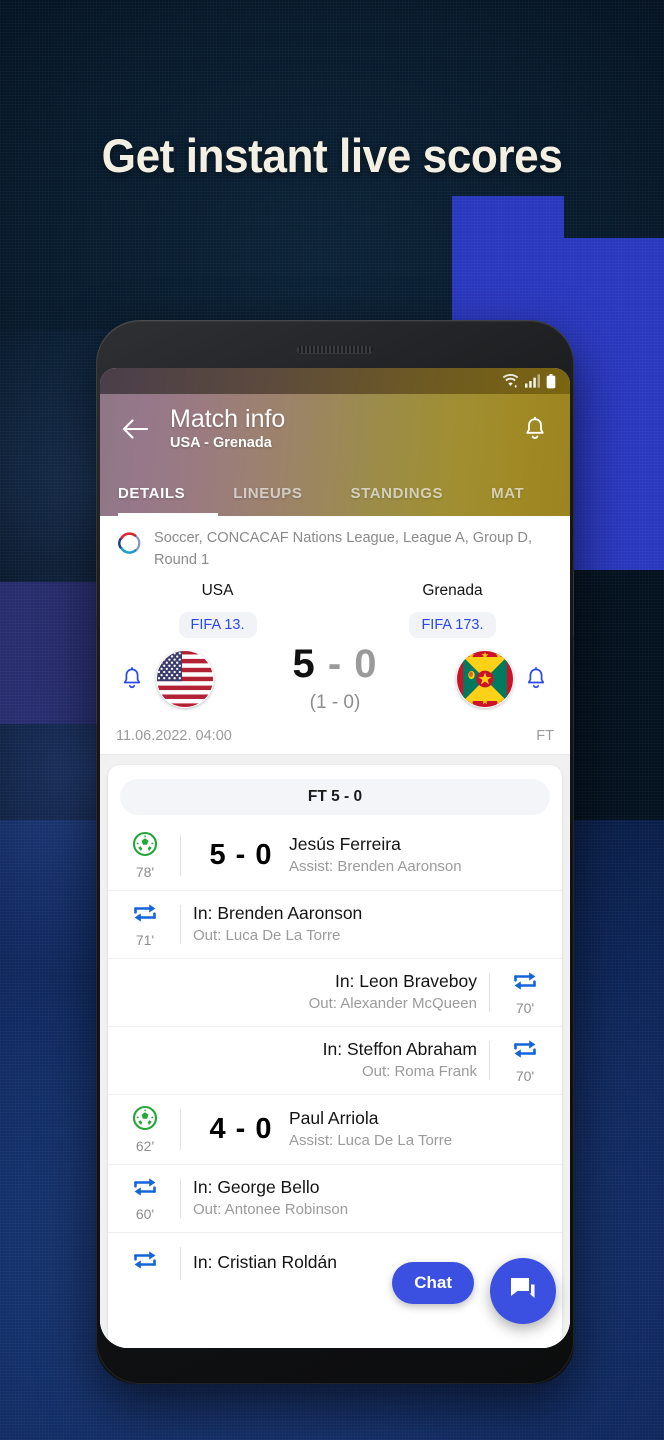  I want to click on decor-block-right-top, so click(508, 248).